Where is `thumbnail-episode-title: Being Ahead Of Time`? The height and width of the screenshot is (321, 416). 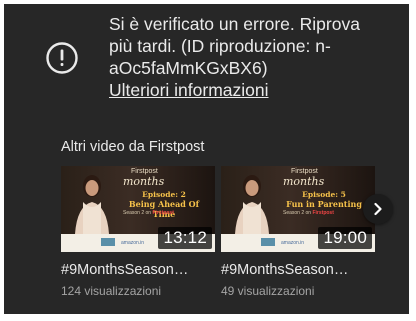
thumbnail-episode-title: Being Ahead Of Time is located at coordinates (164, 209).